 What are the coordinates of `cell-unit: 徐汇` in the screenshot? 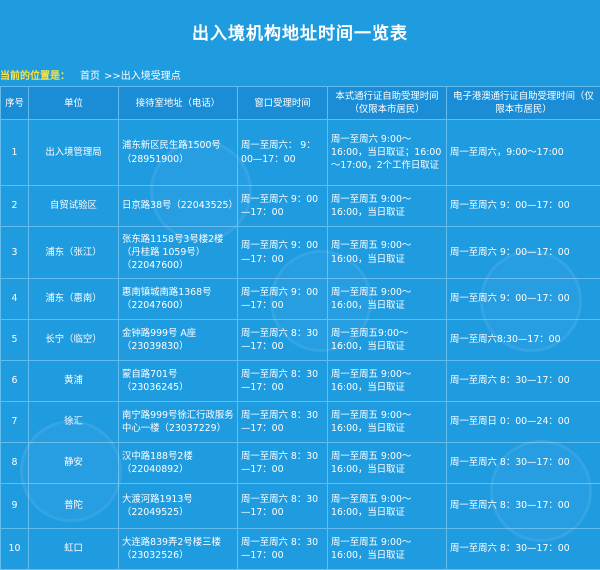 It's located at (74, 422).